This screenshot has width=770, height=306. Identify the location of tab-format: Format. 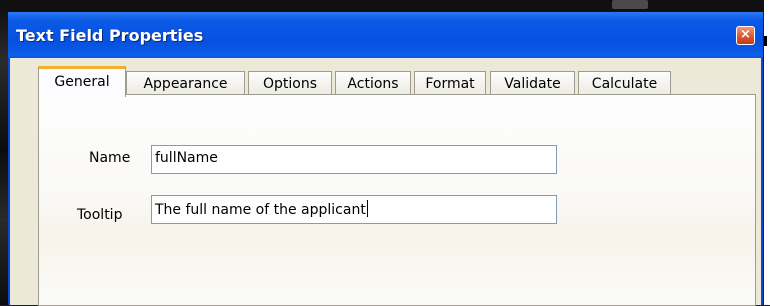
(450, 83).